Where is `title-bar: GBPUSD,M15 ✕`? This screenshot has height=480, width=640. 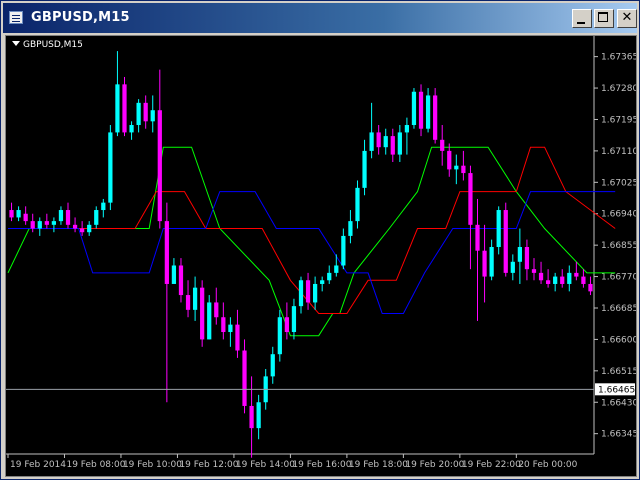 title-bar: GBPUSD,M15 ✕ is located at coordinates (320, 18).